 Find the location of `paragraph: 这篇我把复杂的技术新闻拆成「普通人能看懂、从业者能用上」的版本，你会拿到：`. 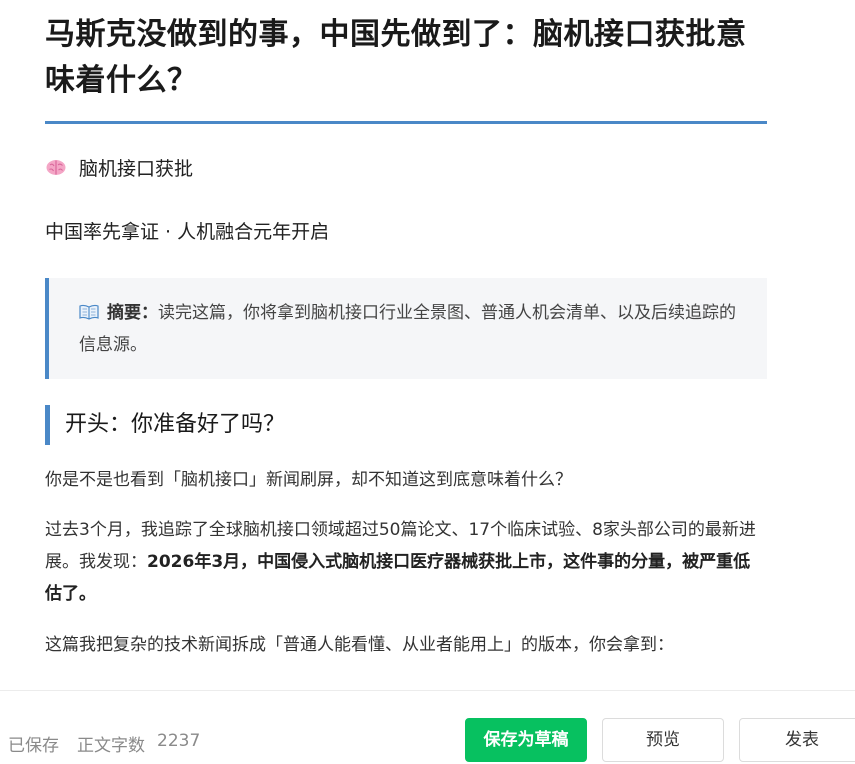

paragraph: 这篇我把复杂的技术新闻拆成「普通人能看懂、从业者能用上」的版本，你会拿到： is located at coordinates (359, 645).